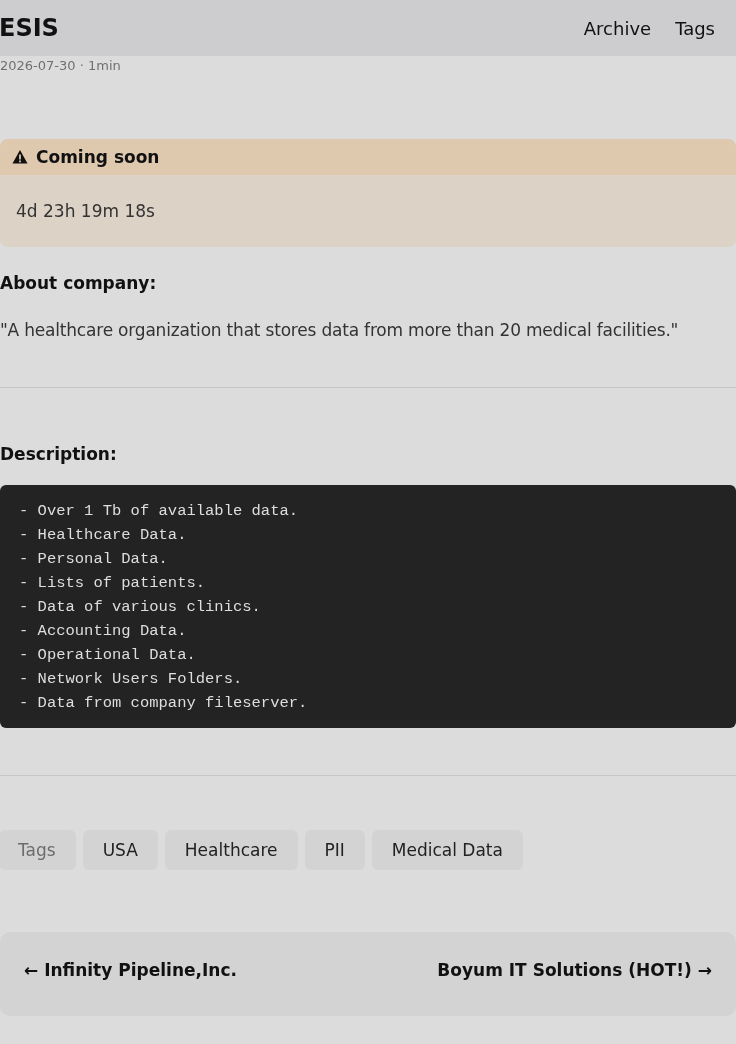 The height and width of the screenshot is (1044, 736). I want to click on countdown-text: 4d 23h 19m 18s, so click(85, 211).